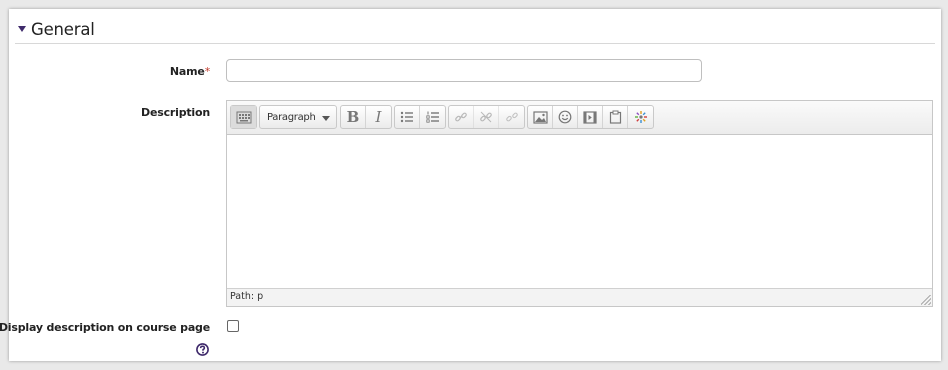 This screenshot has width=948, height=370. I want to click on paste-button, so click(615, 117).